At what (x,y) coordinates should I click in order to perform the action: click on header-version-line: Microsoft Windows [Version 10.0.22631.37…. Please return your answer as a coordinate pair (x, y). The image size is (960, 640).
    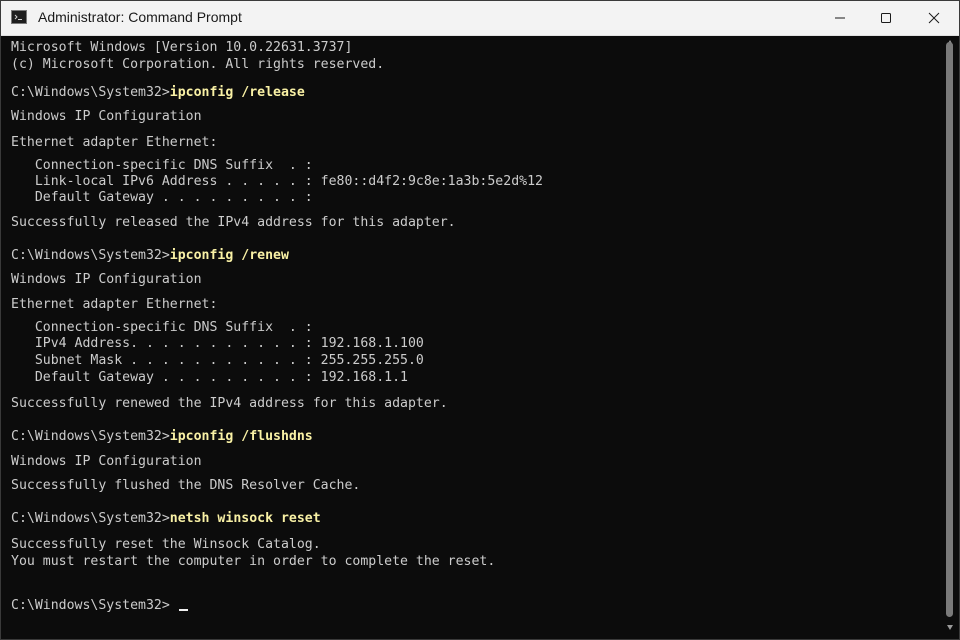
    Looking at the image, I should click on (182, 47).